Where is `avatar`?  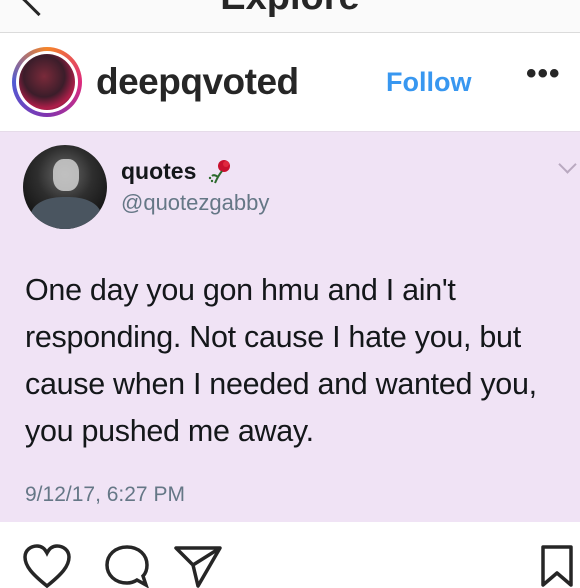 avatar is located at coordinates (47, 82).